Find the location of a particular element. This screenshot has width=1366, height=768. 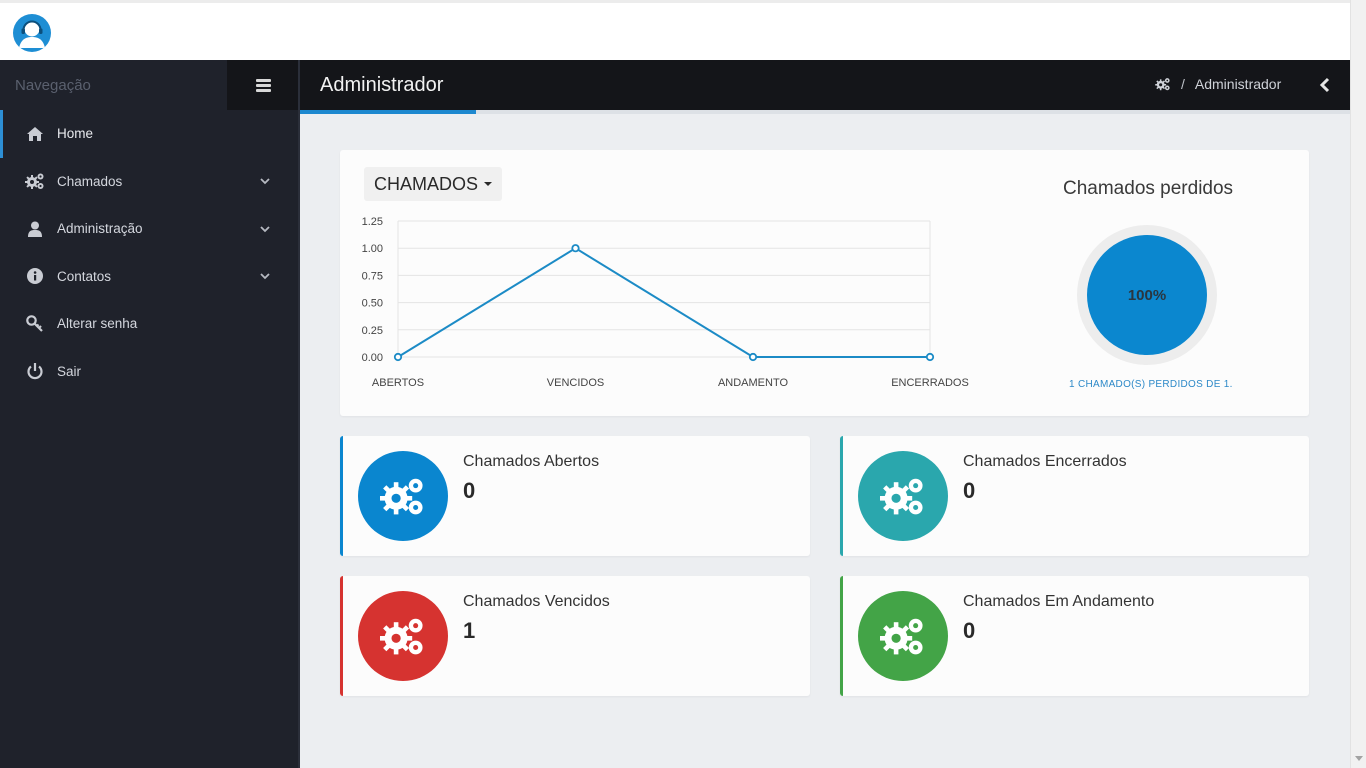

donut-fill: 100% is located at coordinates (1147, 295).